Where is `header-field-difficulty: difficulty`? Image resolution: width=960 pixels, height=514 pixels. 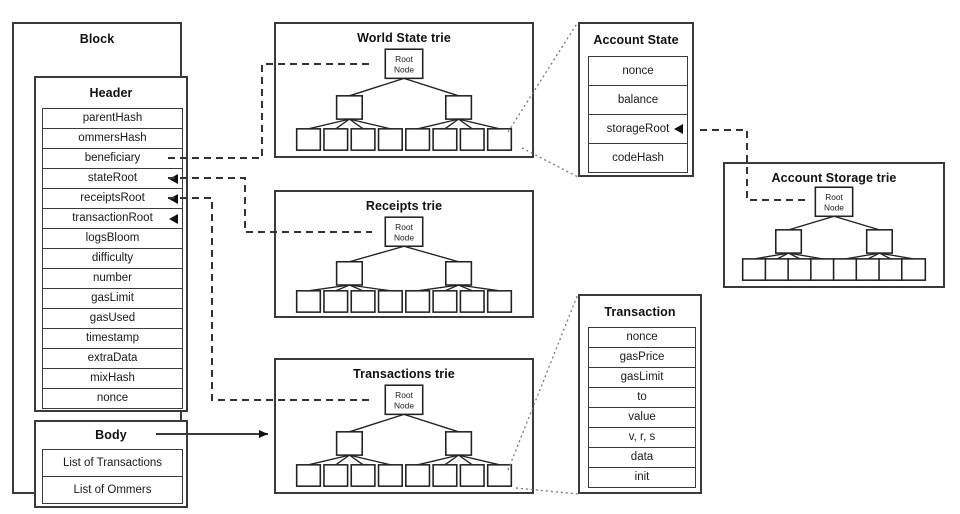
header-field-difficulty: difficulty is located at coordinates (112, 259).